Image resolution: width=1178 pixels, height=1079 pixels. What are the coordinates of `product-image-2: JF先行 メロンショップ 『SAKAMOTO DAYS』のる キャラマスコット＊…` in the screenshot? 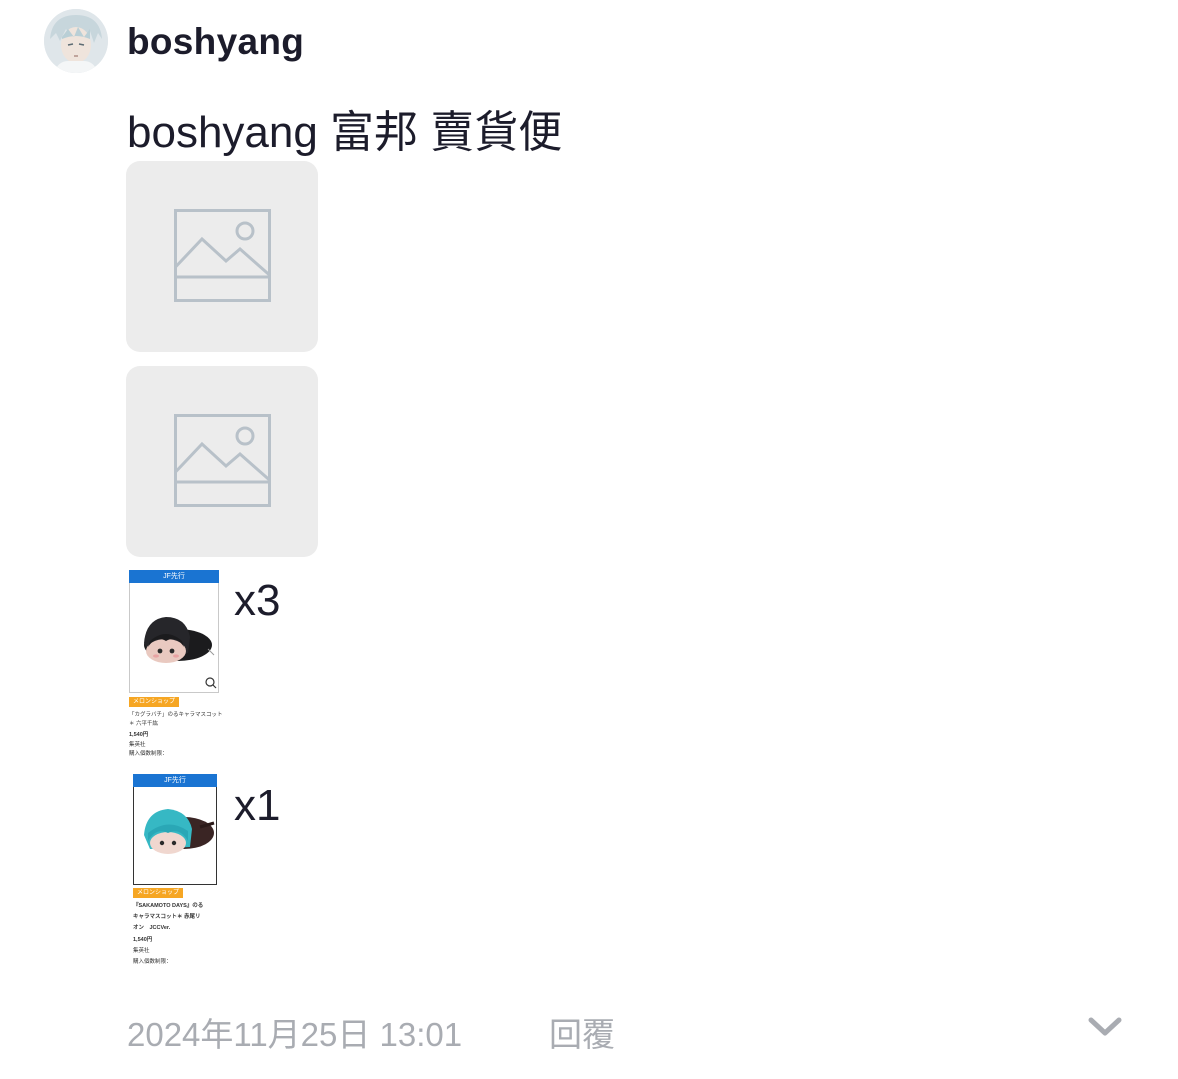 It's located at (176, 872).